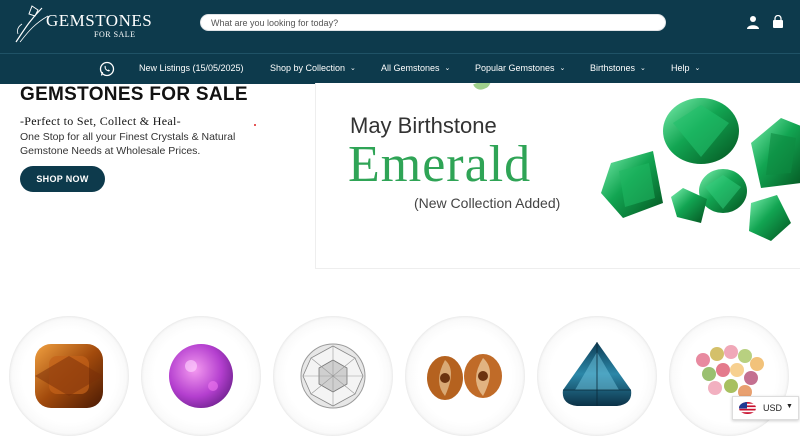 The height and width of the screenshot is (436, 800). Describe the element at coordinates (487, 203) in the screenshot. I see `banner-subtext: (New Collection Added)` at that location.